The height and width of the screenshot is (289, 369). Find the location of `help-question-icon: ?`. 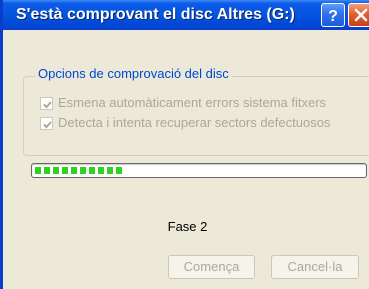

help-question-icon: ? is located at coordinates (333, 16).